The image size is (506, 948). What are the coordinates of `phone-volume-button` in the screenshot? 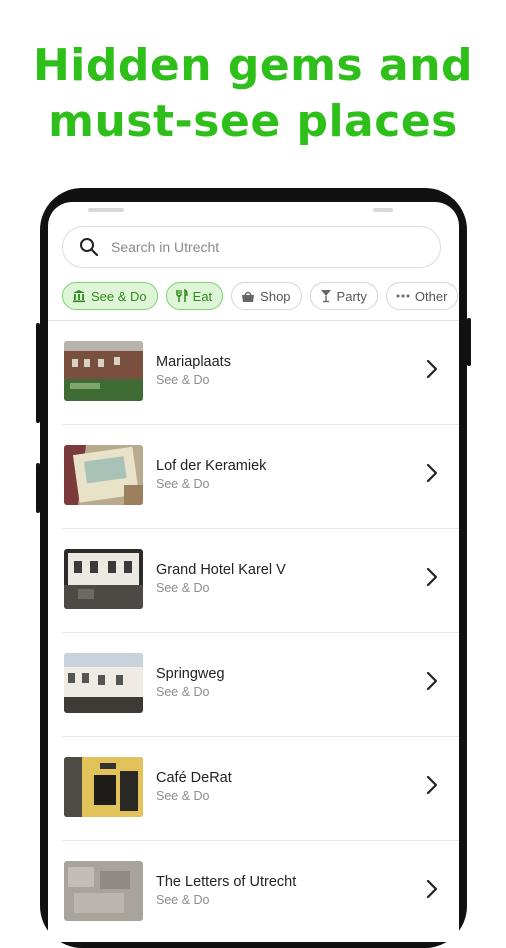 It's located at (38, 488).